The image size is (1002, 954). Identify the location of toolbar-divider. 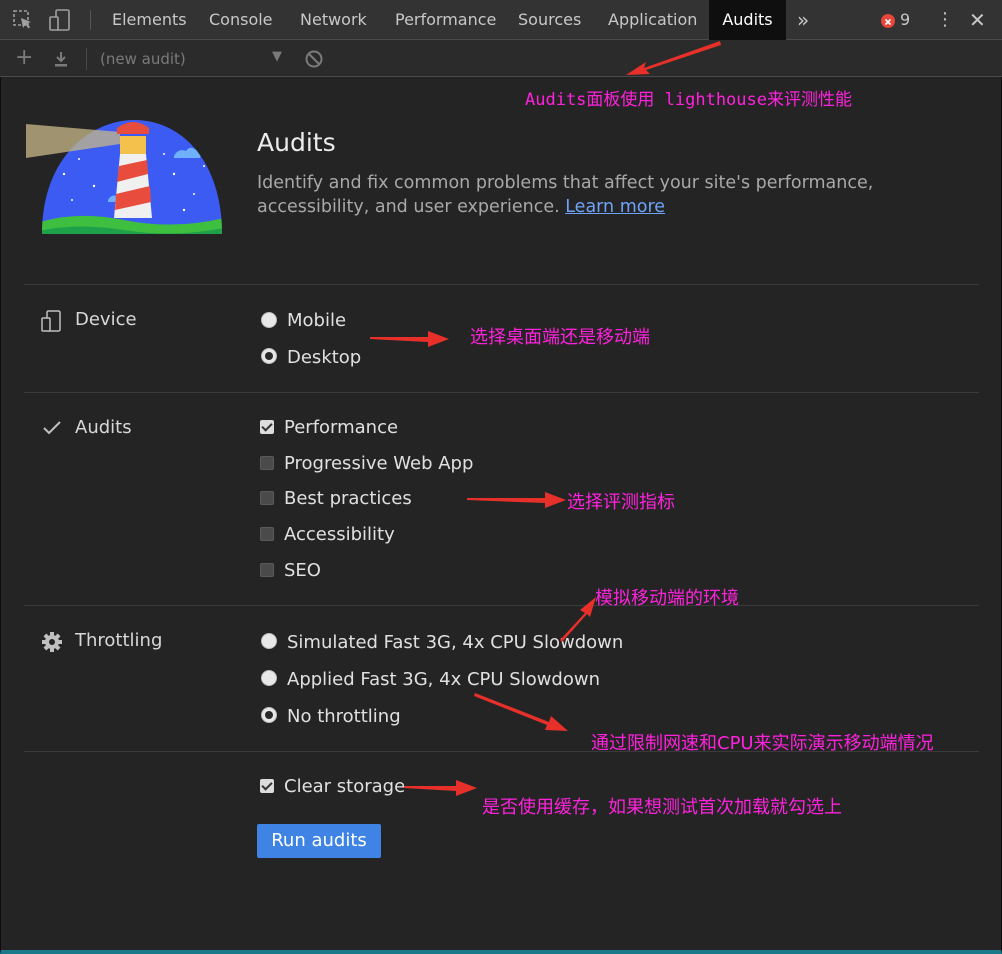
(86, 59).